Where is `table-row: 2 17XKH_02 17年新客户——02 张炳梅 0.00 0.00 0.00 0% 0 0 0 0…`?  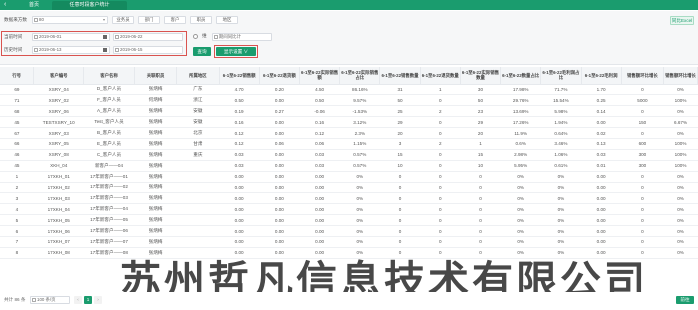 table-row: 2 17XKH_02 17年新客户——02 张炳梅 0.00 0.00 0.00 0% 0 0 0 0… is located at coordinates (349, 188).